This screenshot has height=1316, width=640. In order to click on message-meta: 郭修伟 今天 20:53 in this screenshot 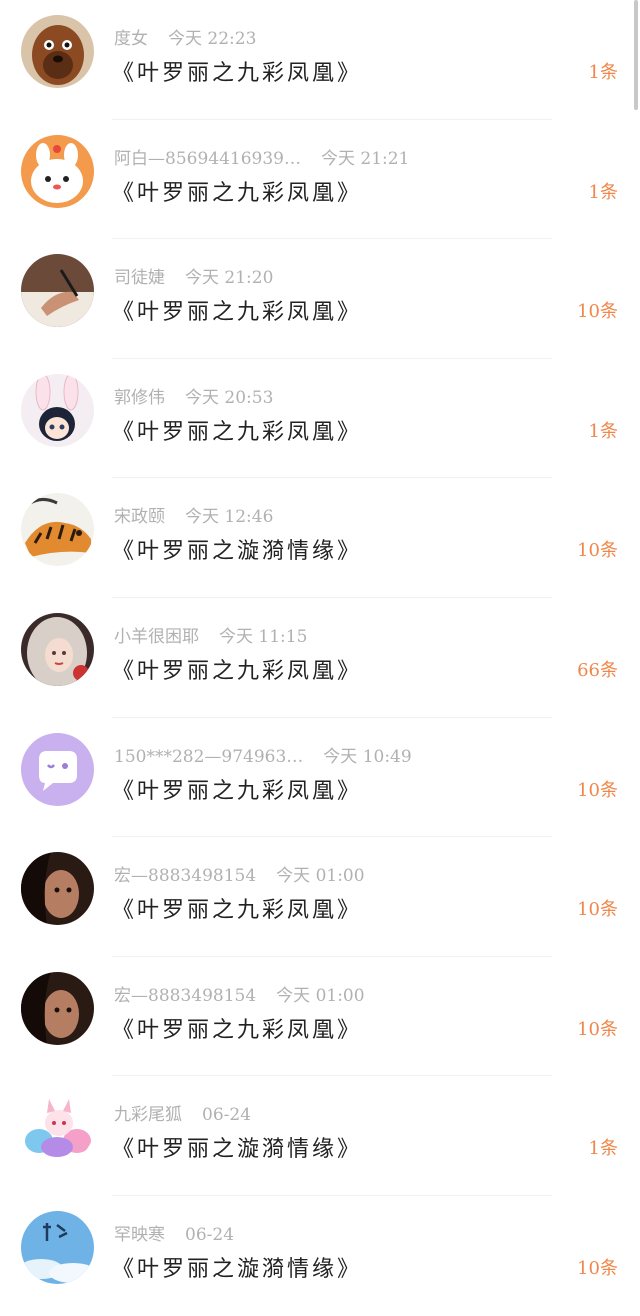, I will do `click(194, 395)`.